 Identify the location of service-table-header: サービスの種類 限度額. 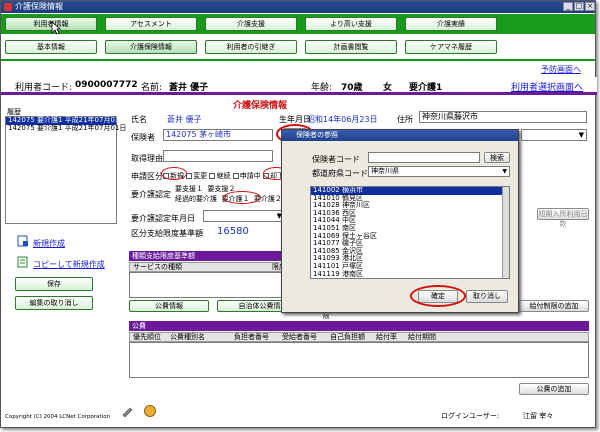
(217, 267).